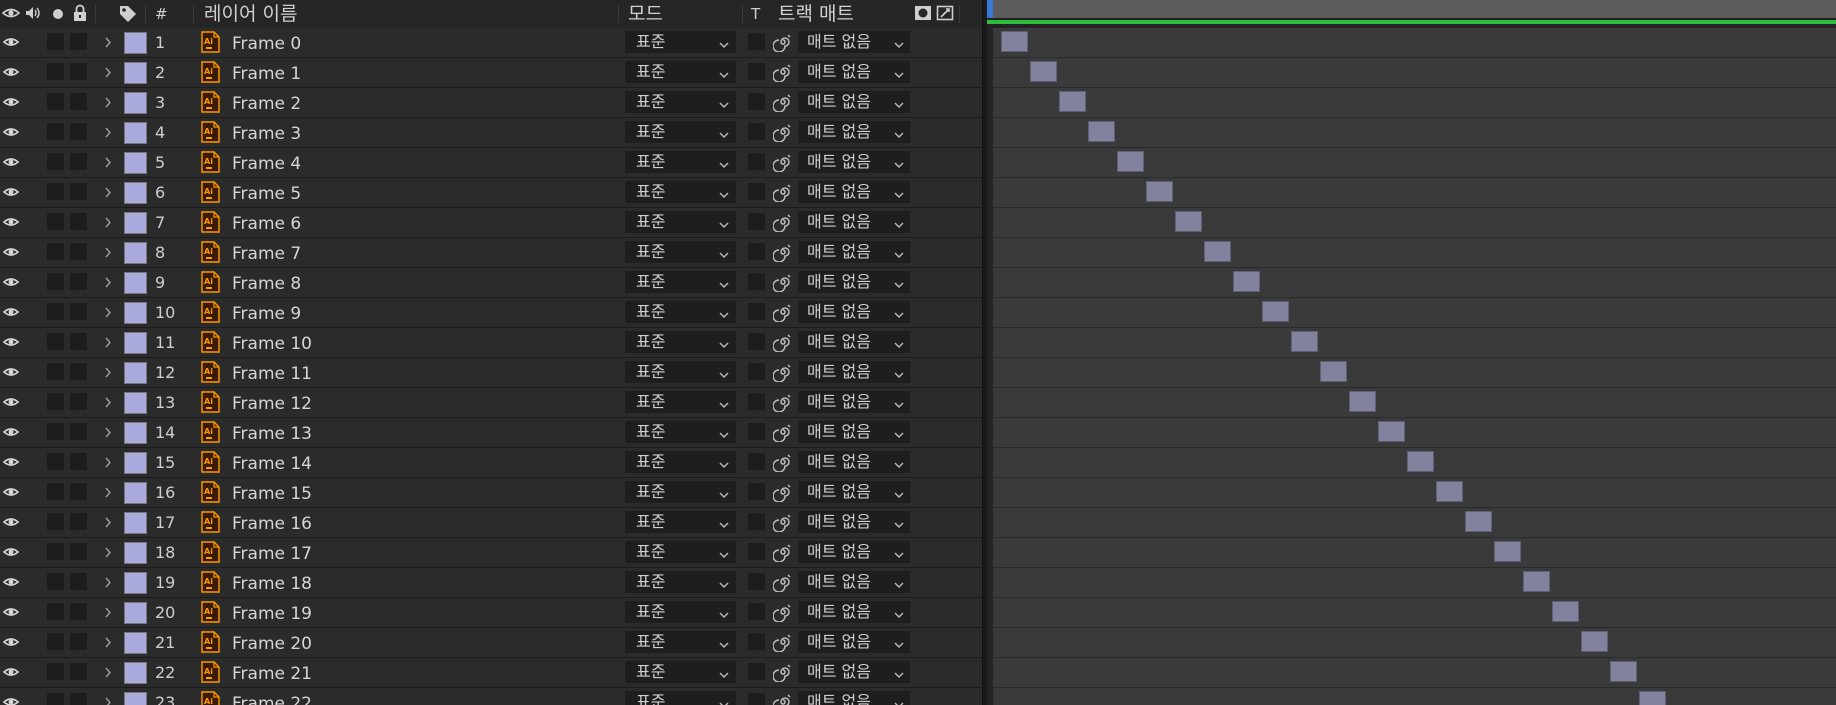 The width and height of the screenshot is (1836, 705). What do you see at coordinates (272, 492) in the screenshot?
I see `layer-name: Frame 15` at bounding box center [272, 492].